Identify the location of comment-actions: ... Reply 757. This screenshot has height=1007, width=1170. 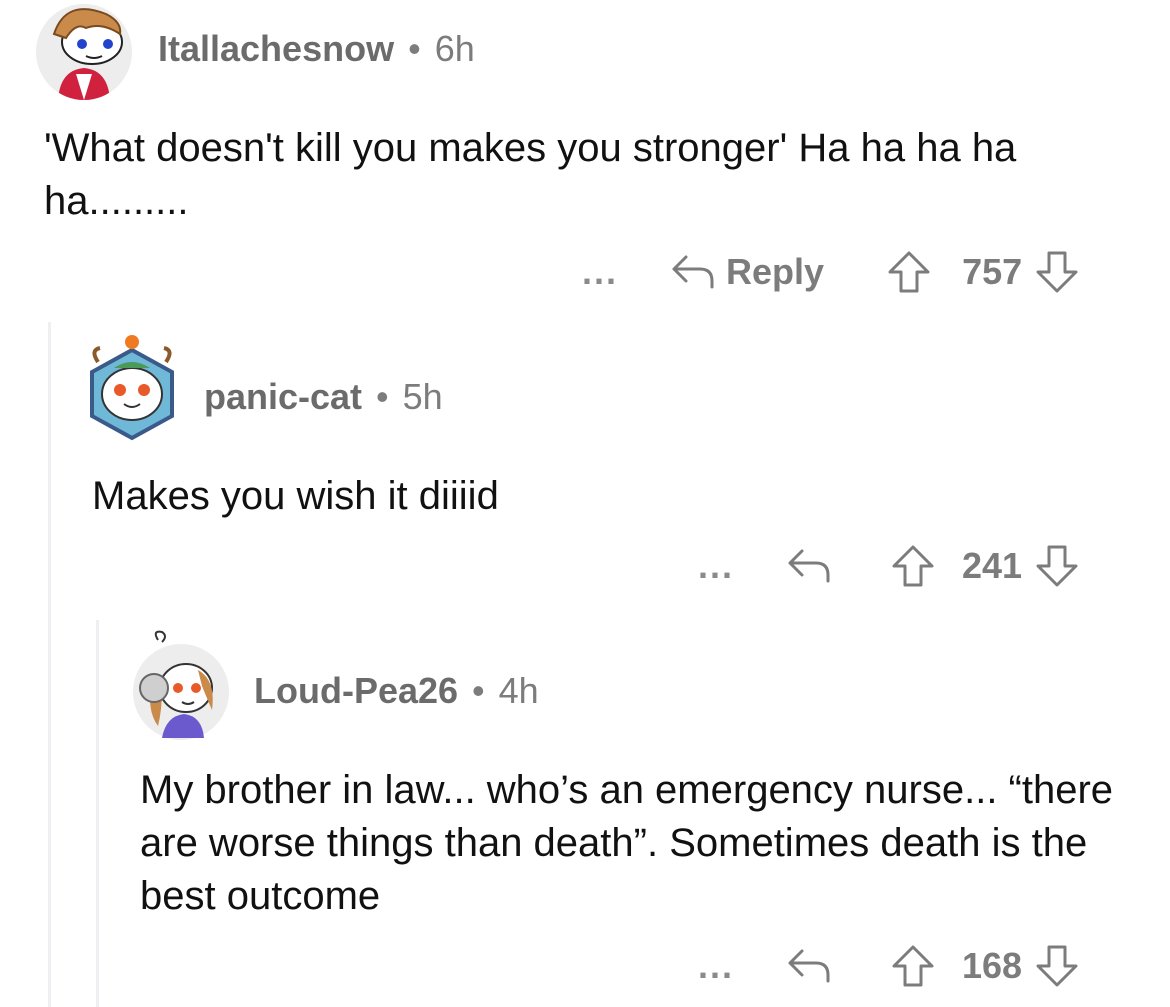
(831, 272).